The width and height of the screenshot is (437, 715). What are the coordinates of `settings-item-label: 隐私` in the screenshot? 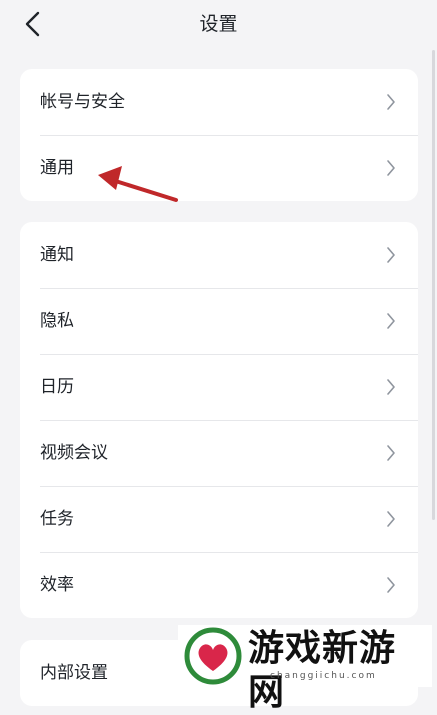 It's located at (57, 321).